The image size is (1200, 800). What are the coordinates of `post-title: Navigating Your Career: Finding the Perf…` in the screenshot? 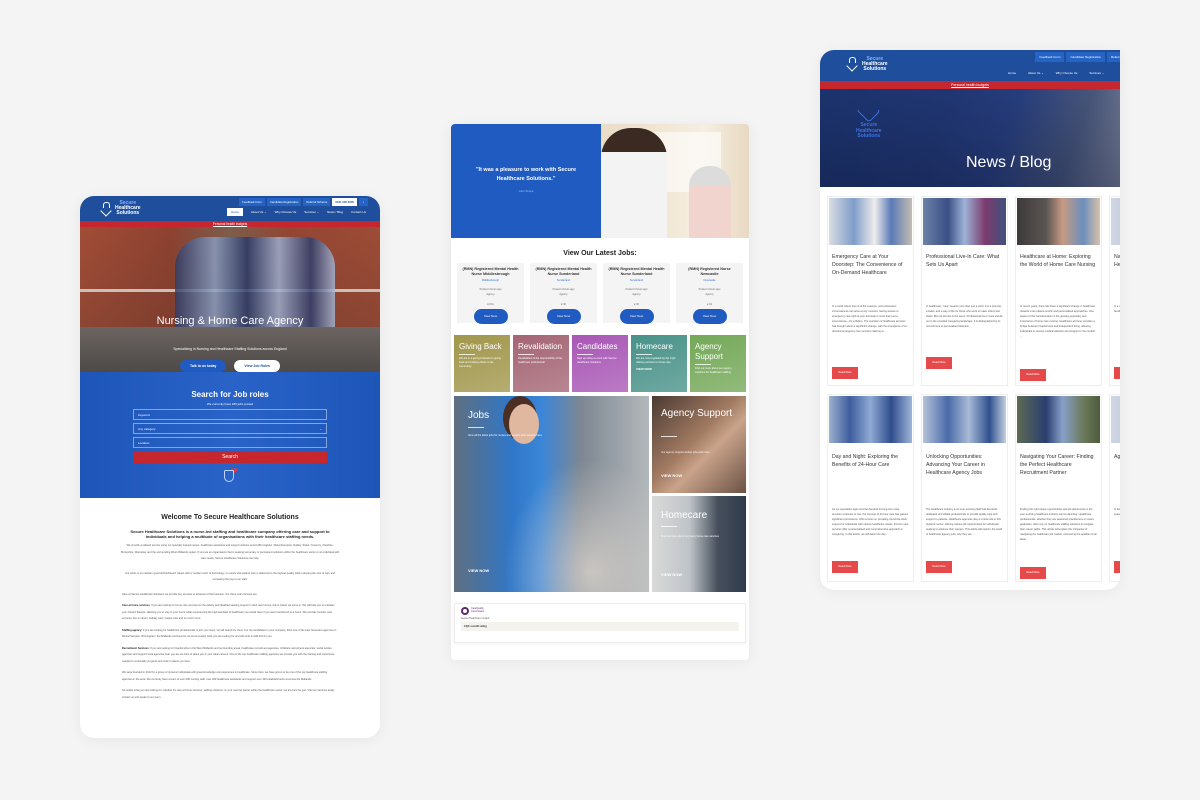 It's located at (1058, 471).